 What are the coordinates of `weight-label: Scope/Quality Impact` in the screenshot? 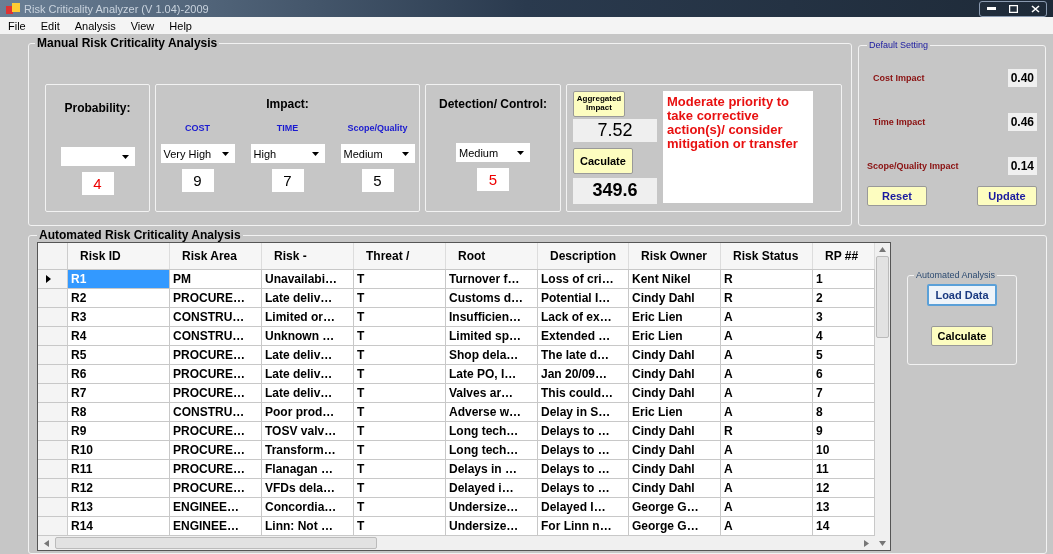 It's located at (913, 166).